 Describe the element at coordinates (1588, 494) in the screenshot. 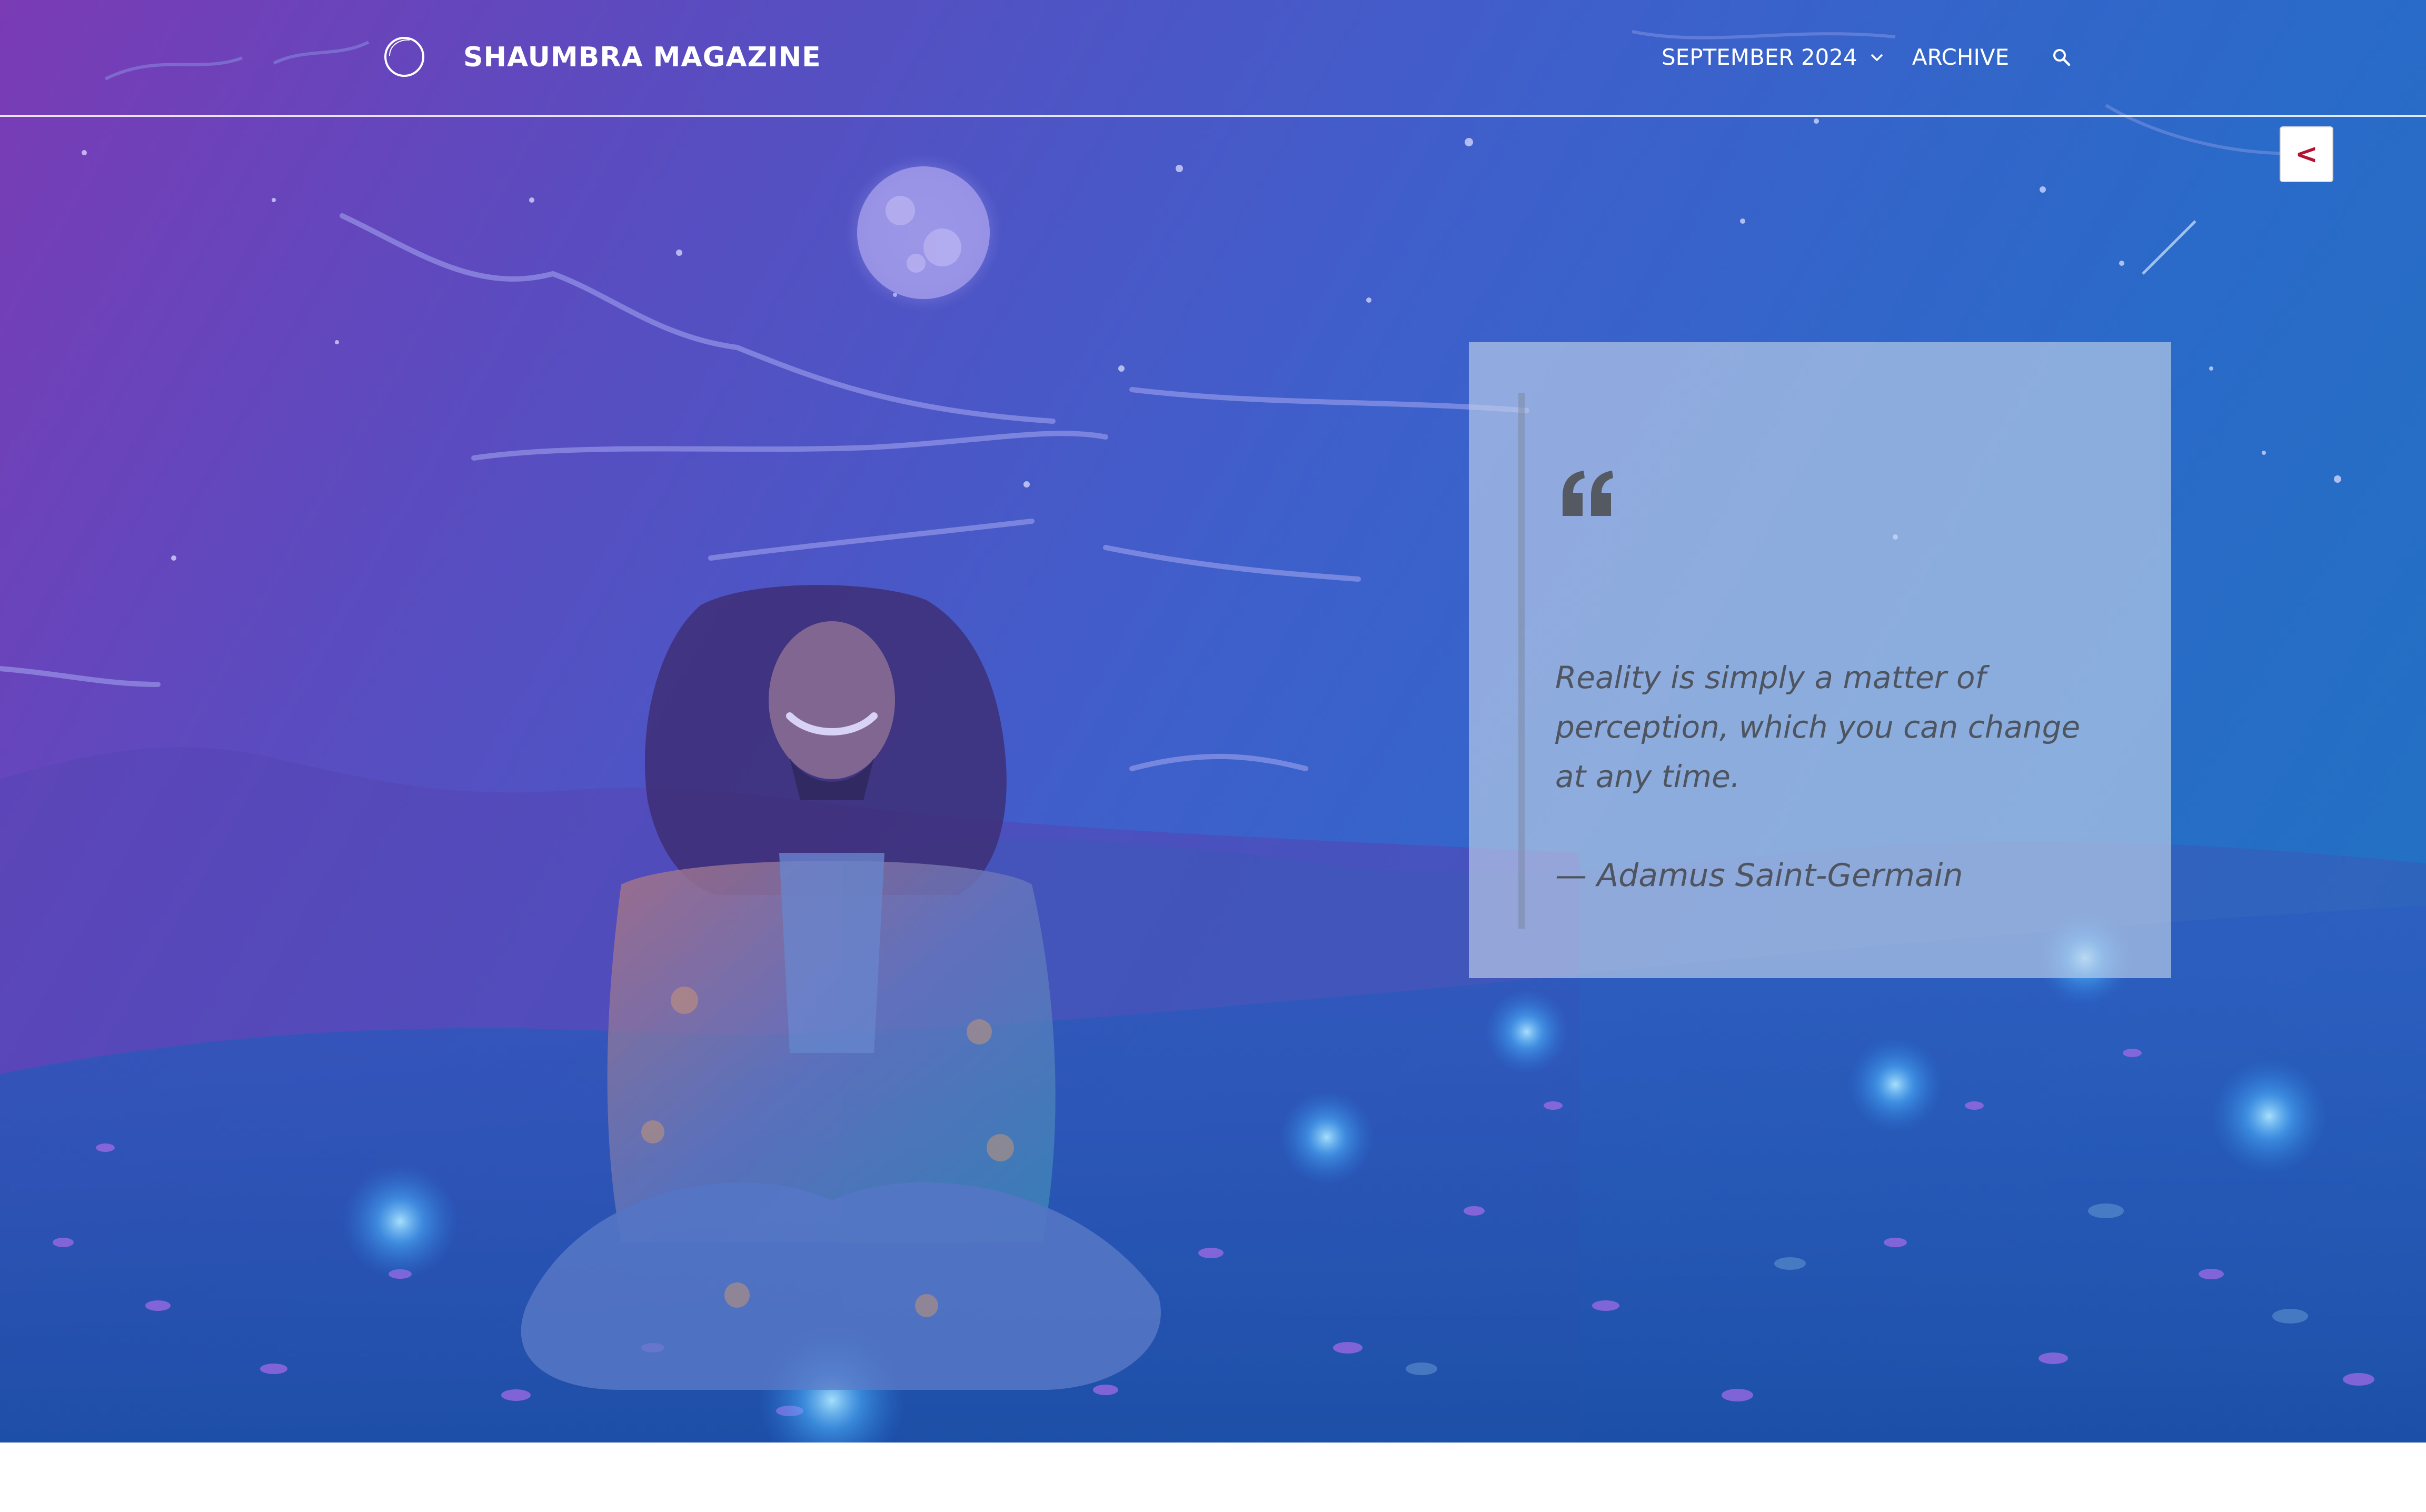

I see `quotation-mark-icon` at that location.